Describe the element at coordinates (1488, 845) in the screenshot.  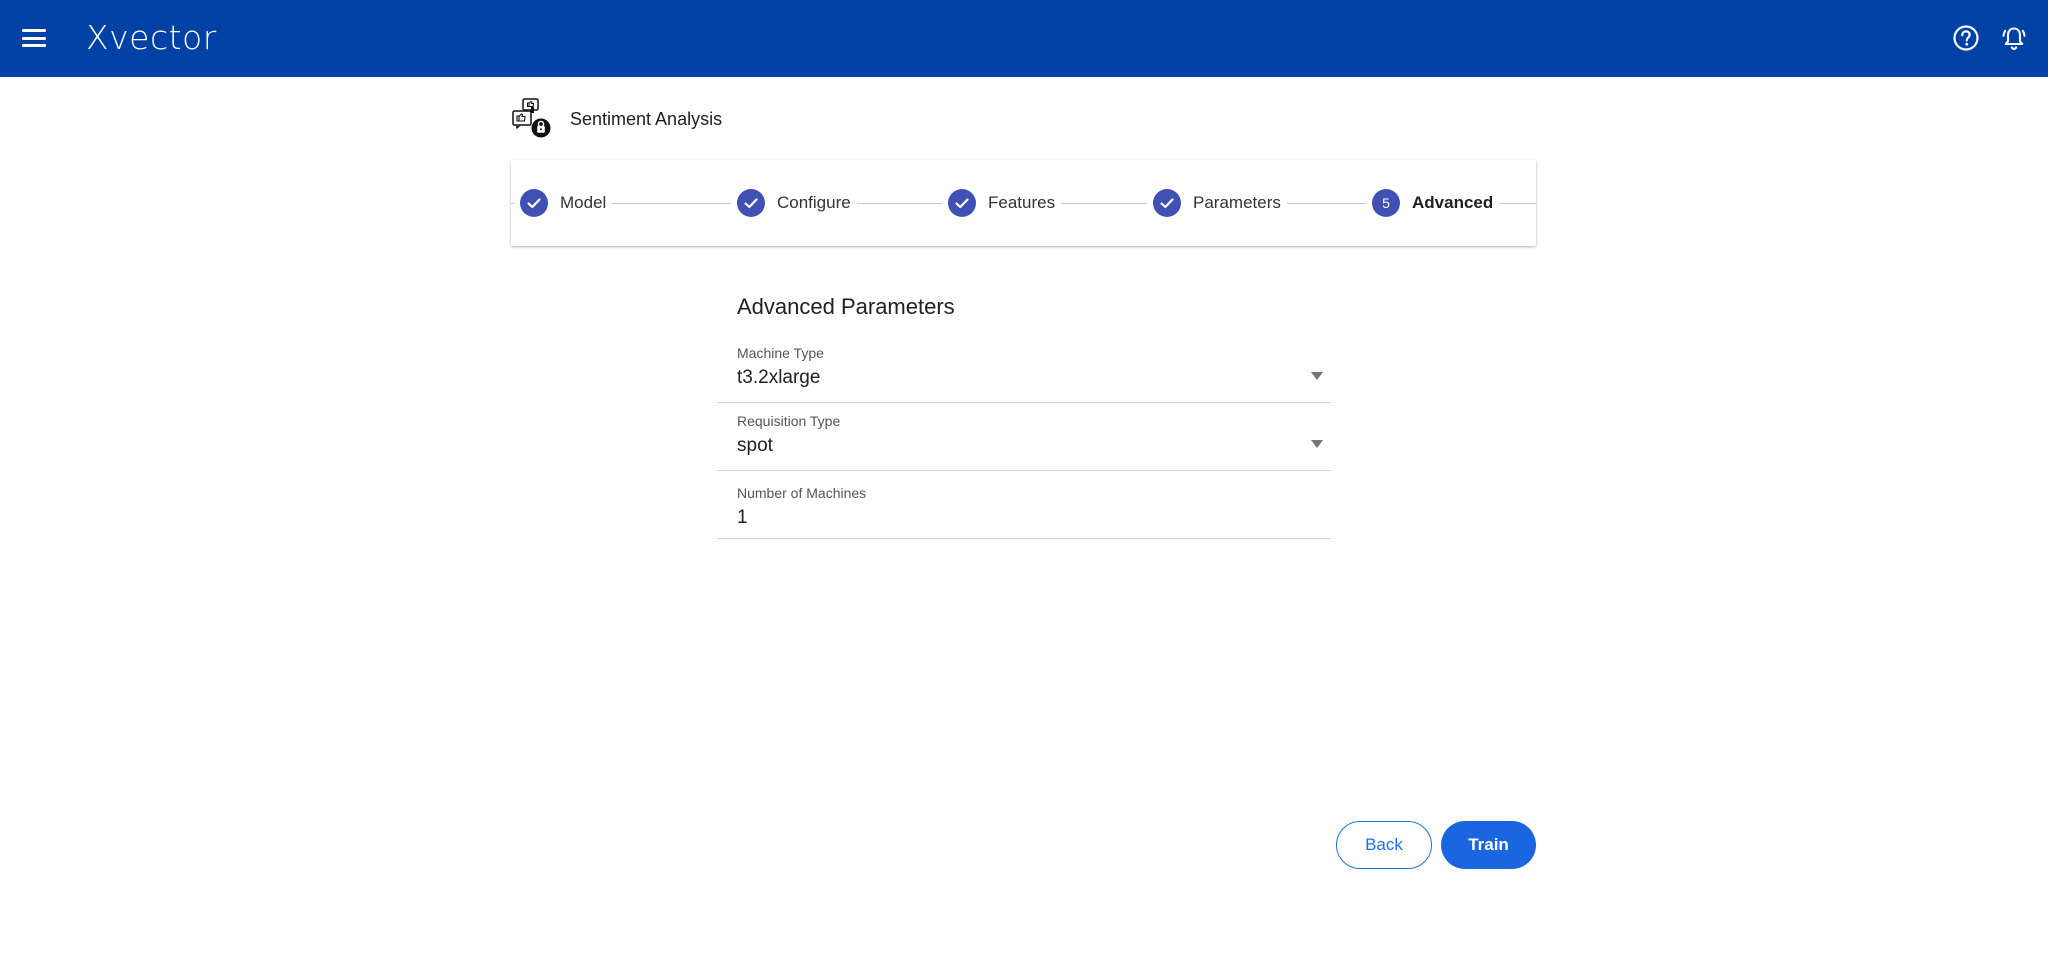
I see `train-button: Train` at that location.